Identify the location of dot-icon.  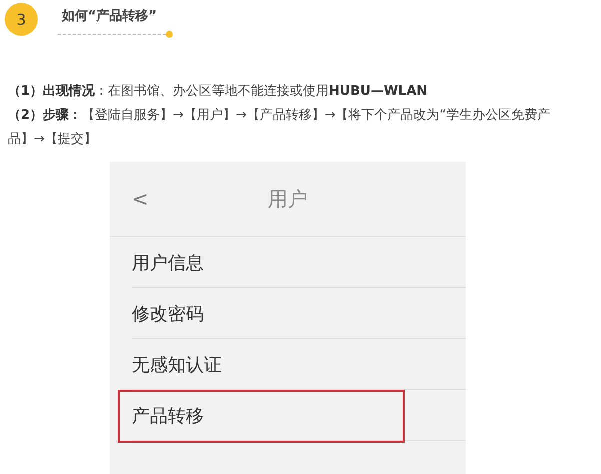
(169, 34).